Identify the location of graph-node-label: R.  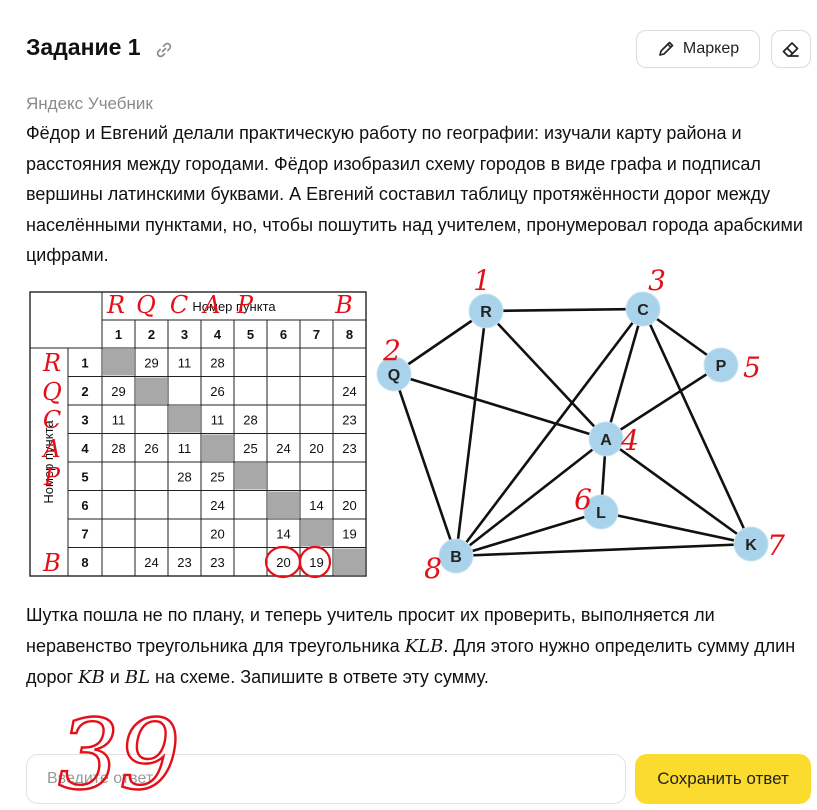
(486, 312).